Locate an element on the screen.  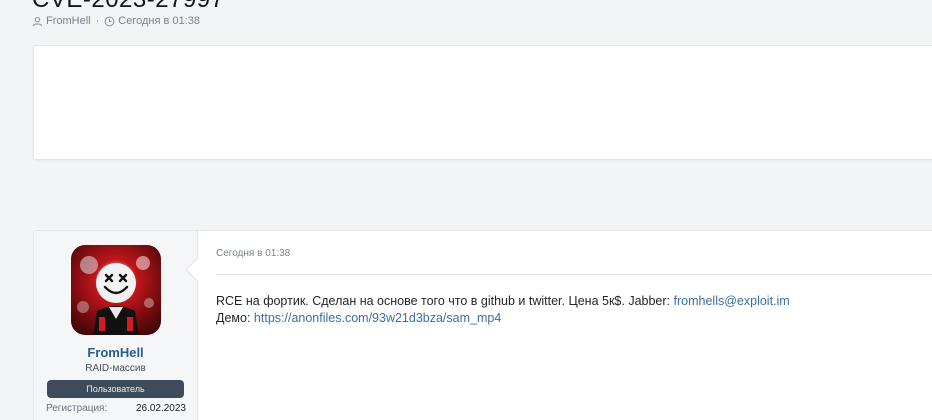
post-date-link: Сегодня в 01:38 is located at coordinates (253, 253).